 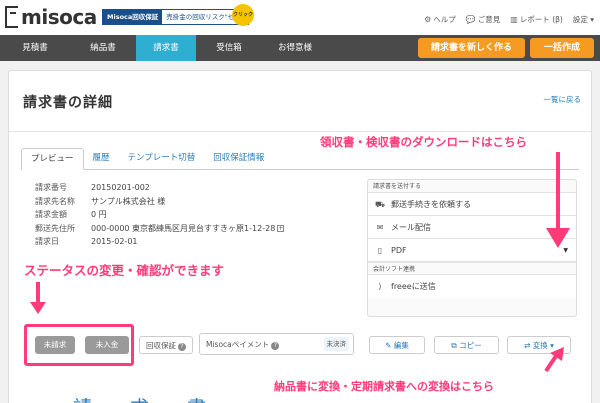 I want to click on chat-icon: 💬, so click(x=470, y=19).